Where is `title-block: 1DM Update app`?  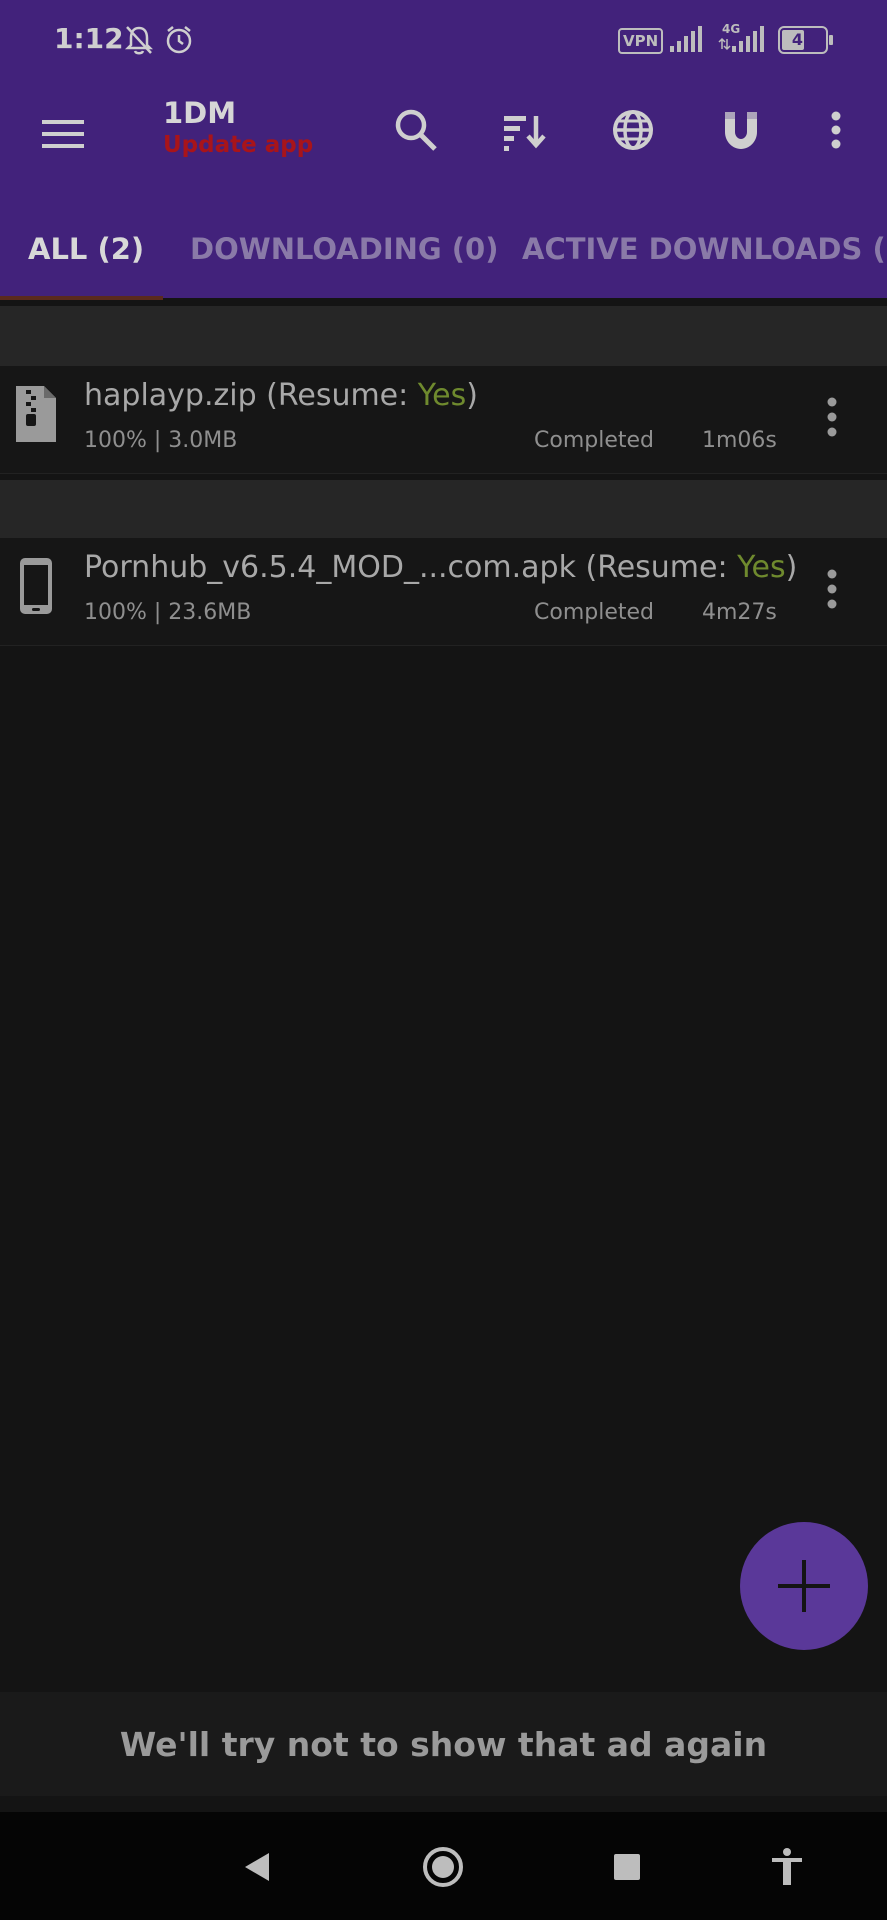 title-block: 1DM Update app is located at coordinates (238, 127).